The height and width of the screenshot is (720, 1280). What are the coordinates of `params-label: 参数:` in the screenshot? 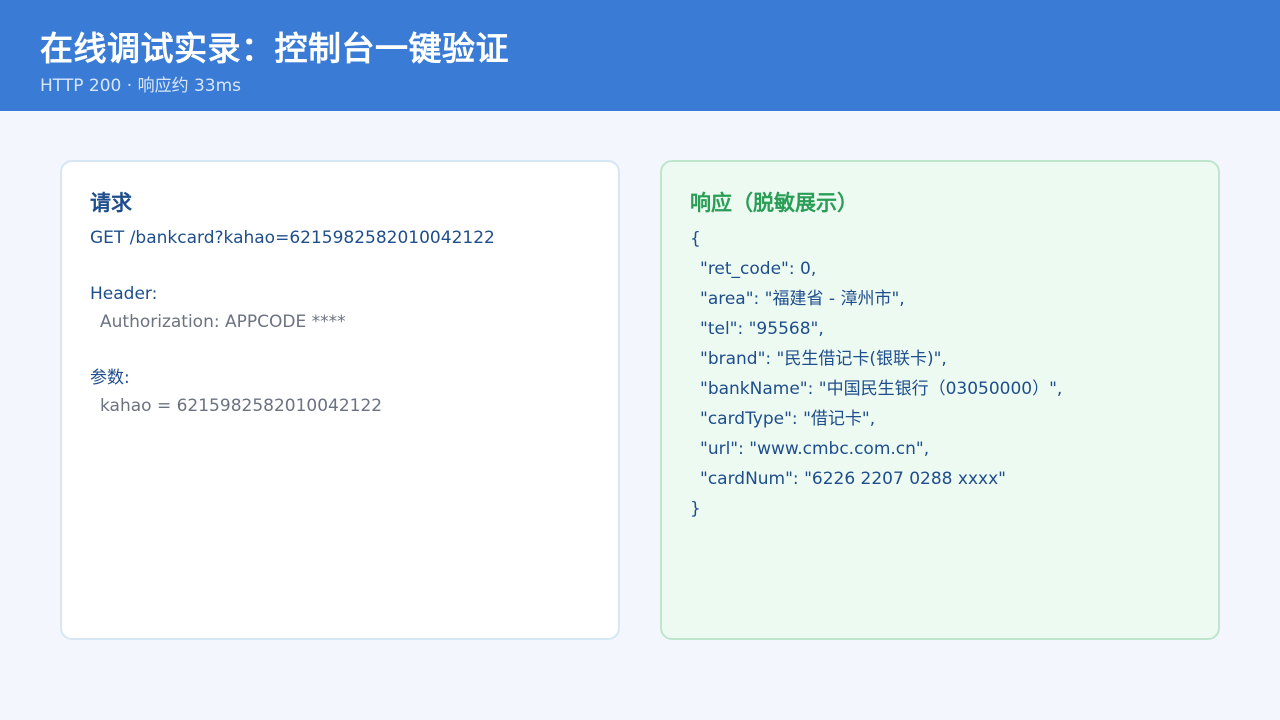 It's located at (110, 378).